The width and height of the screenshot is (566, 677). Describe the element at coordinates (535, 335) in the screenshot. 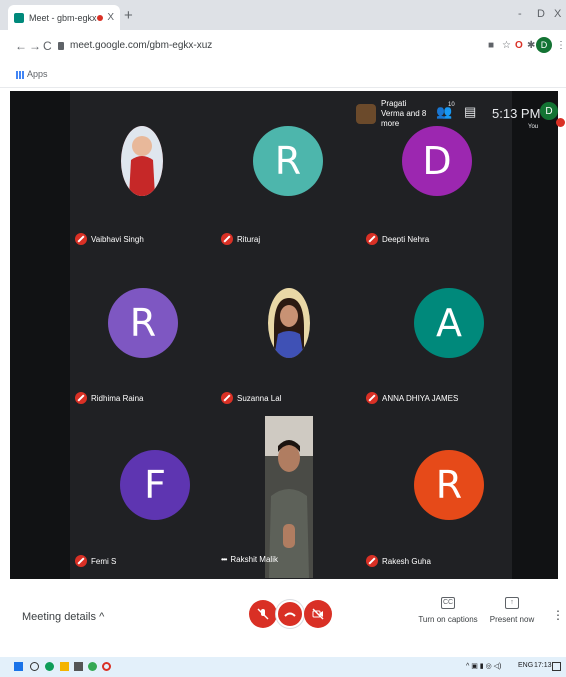

I see `stage-right-margin` at that location.